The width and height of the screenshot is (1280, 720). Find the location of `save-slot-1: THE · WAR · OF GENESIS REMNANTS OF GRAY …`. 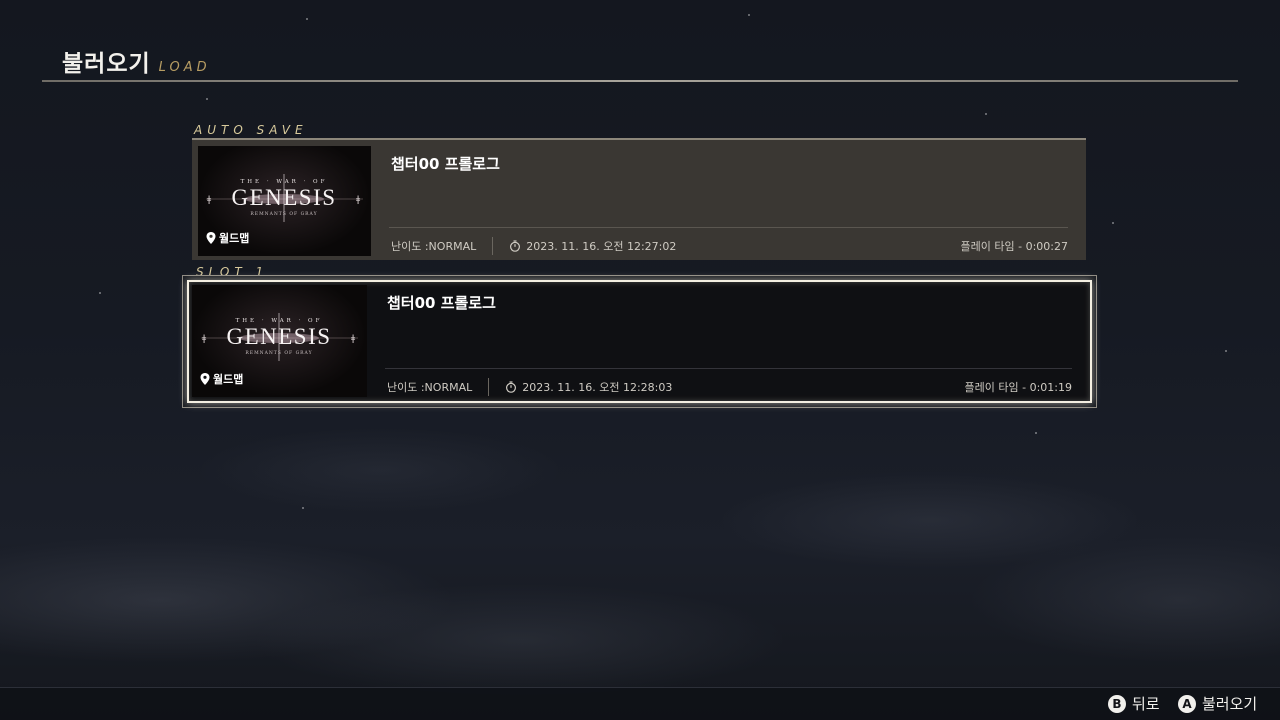

save-slot-1: THE · WAR · OF GENESIS REMNANTS OF GRAY … is located at coordinates (639, 341).